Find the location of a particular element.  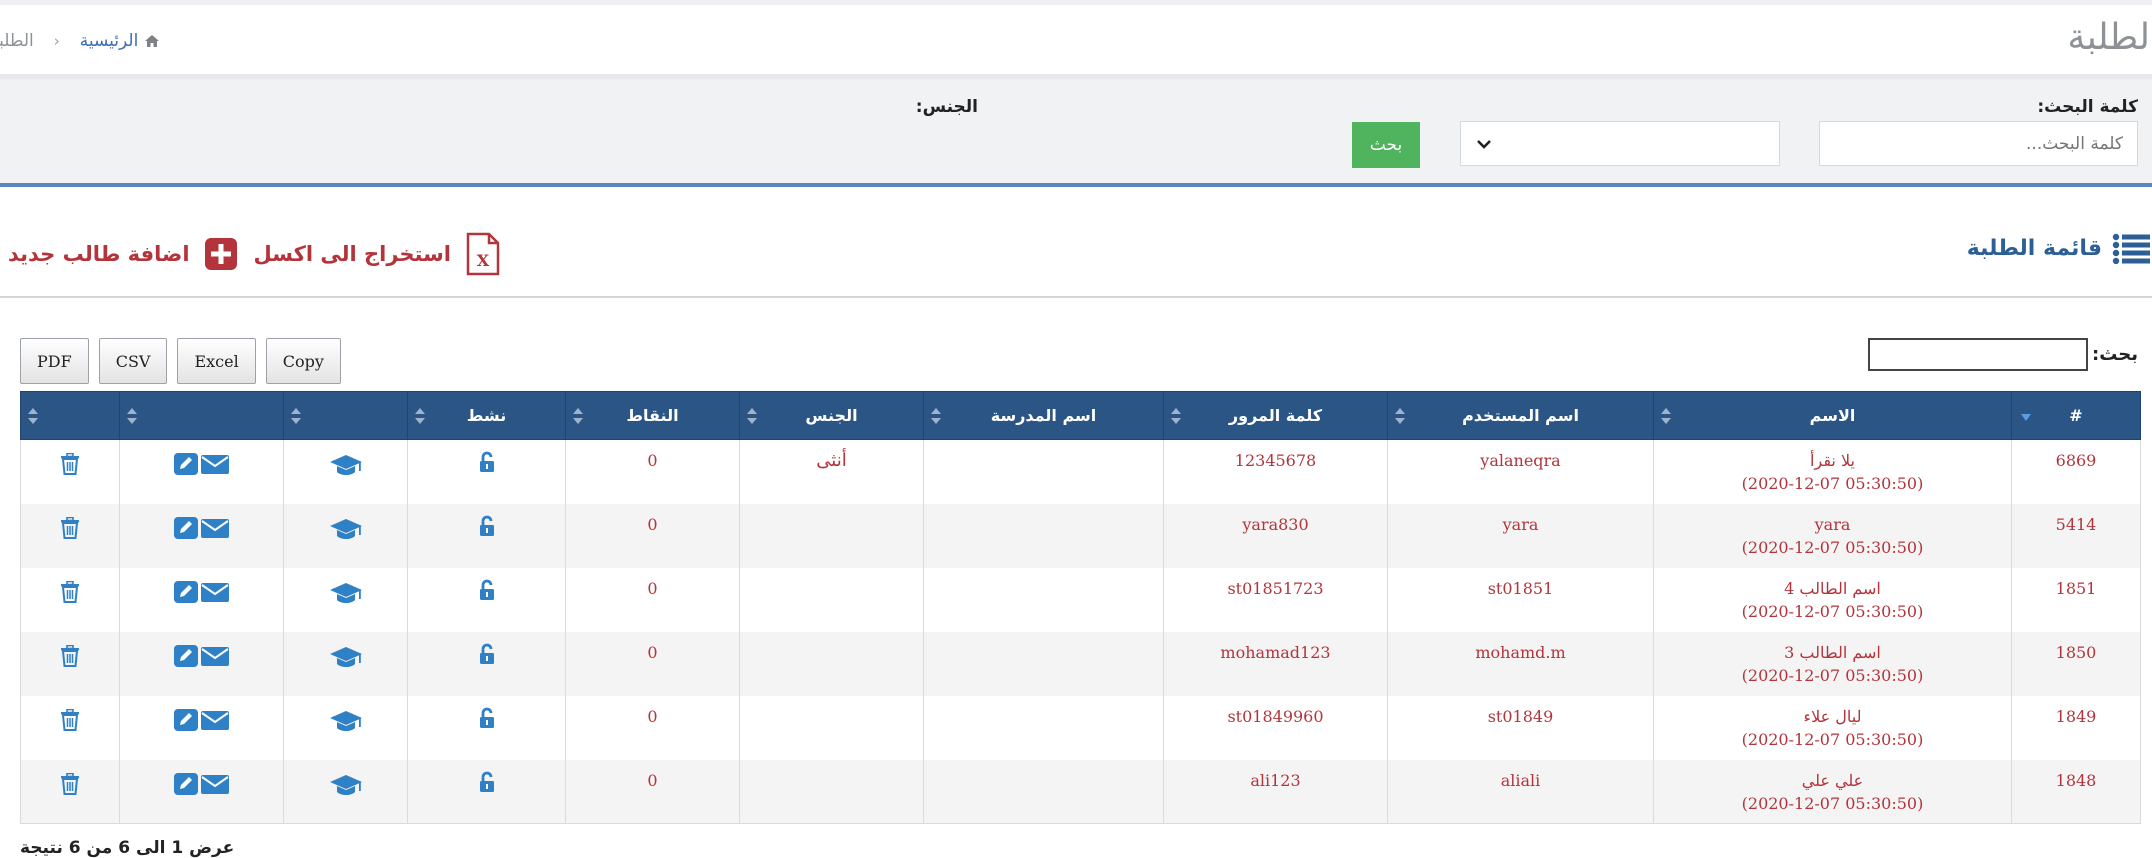

gender-label: الجنس: is located at coordinates (946, 107).